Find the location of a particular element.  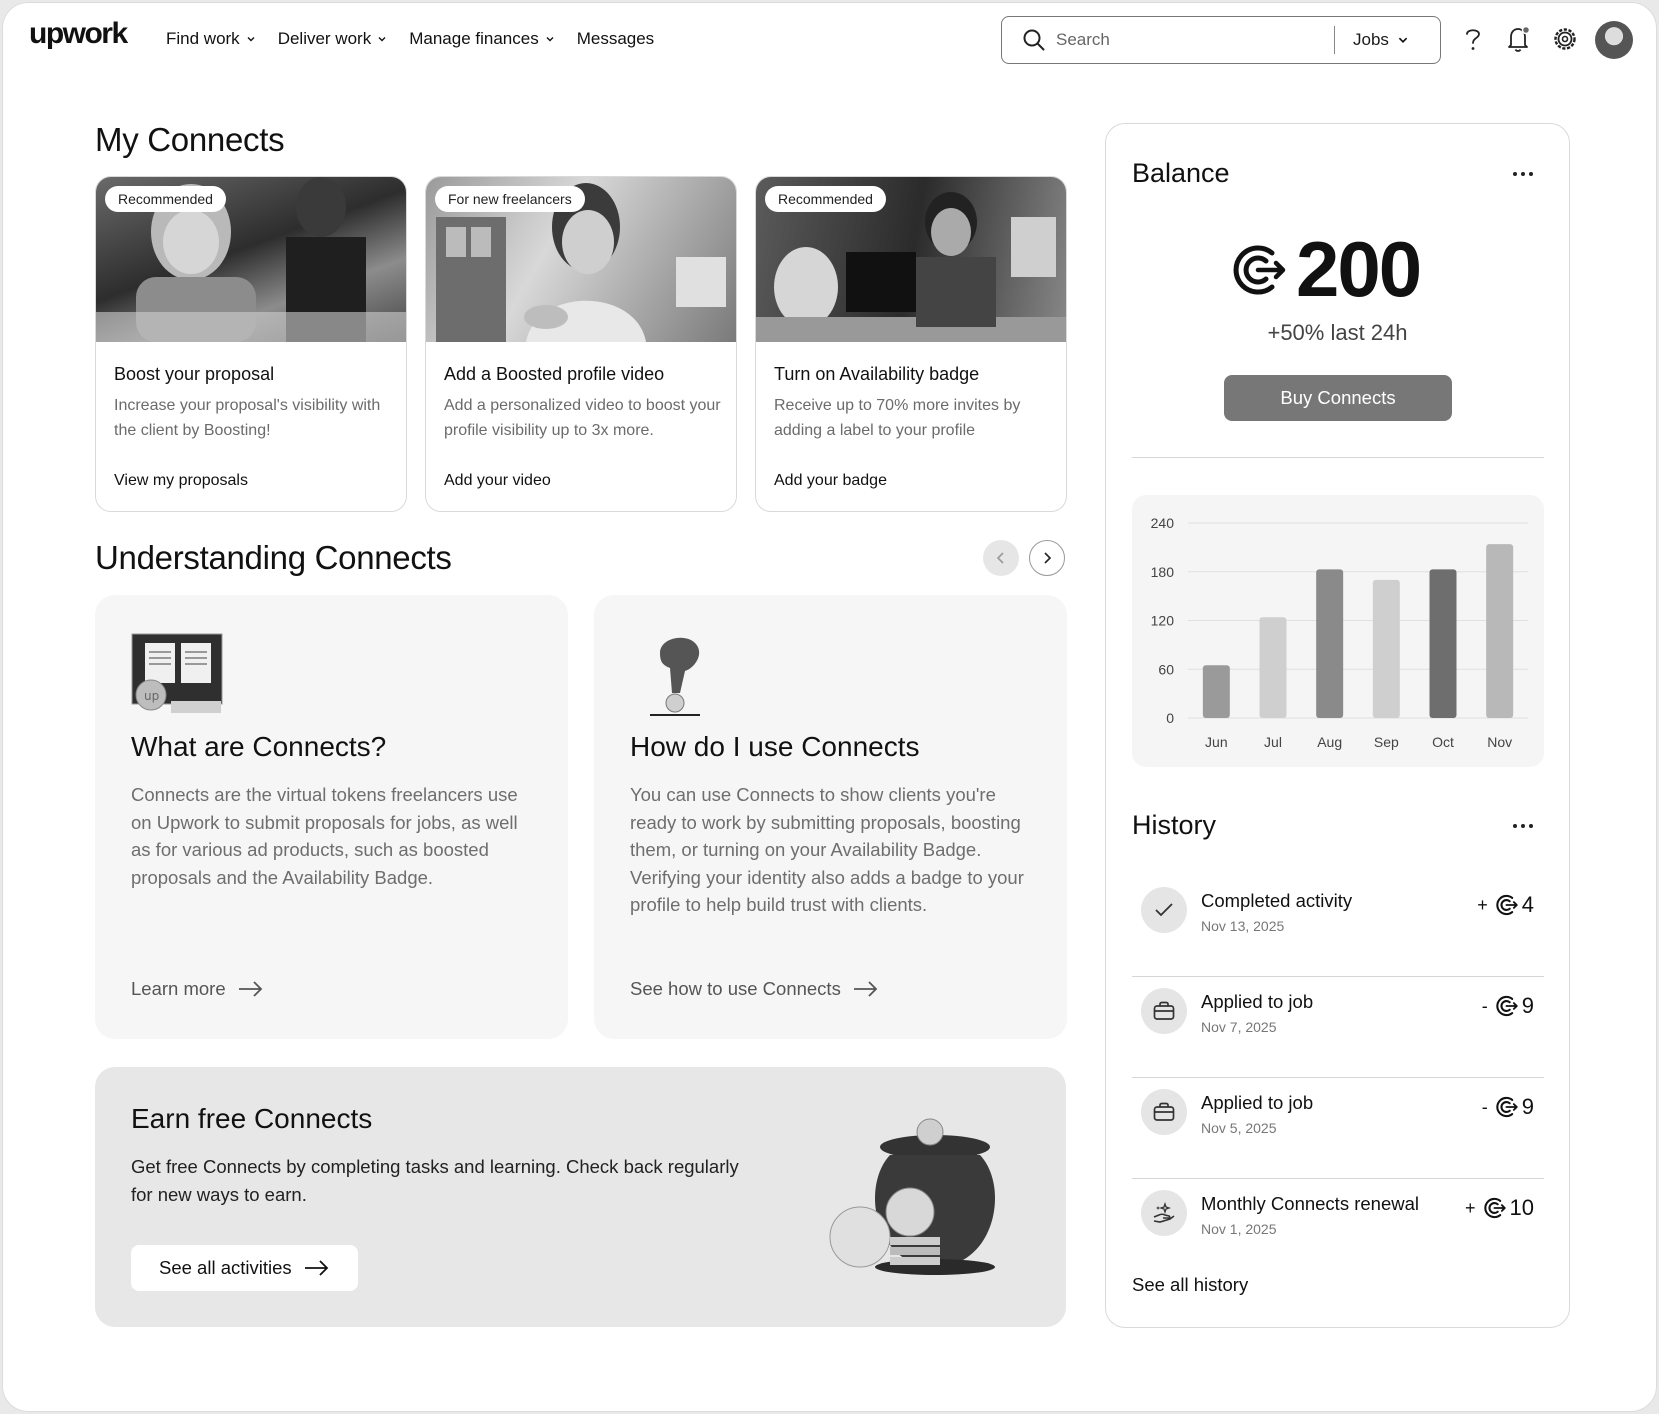

notification-bell-icon is located at coordinates (1519, 39).